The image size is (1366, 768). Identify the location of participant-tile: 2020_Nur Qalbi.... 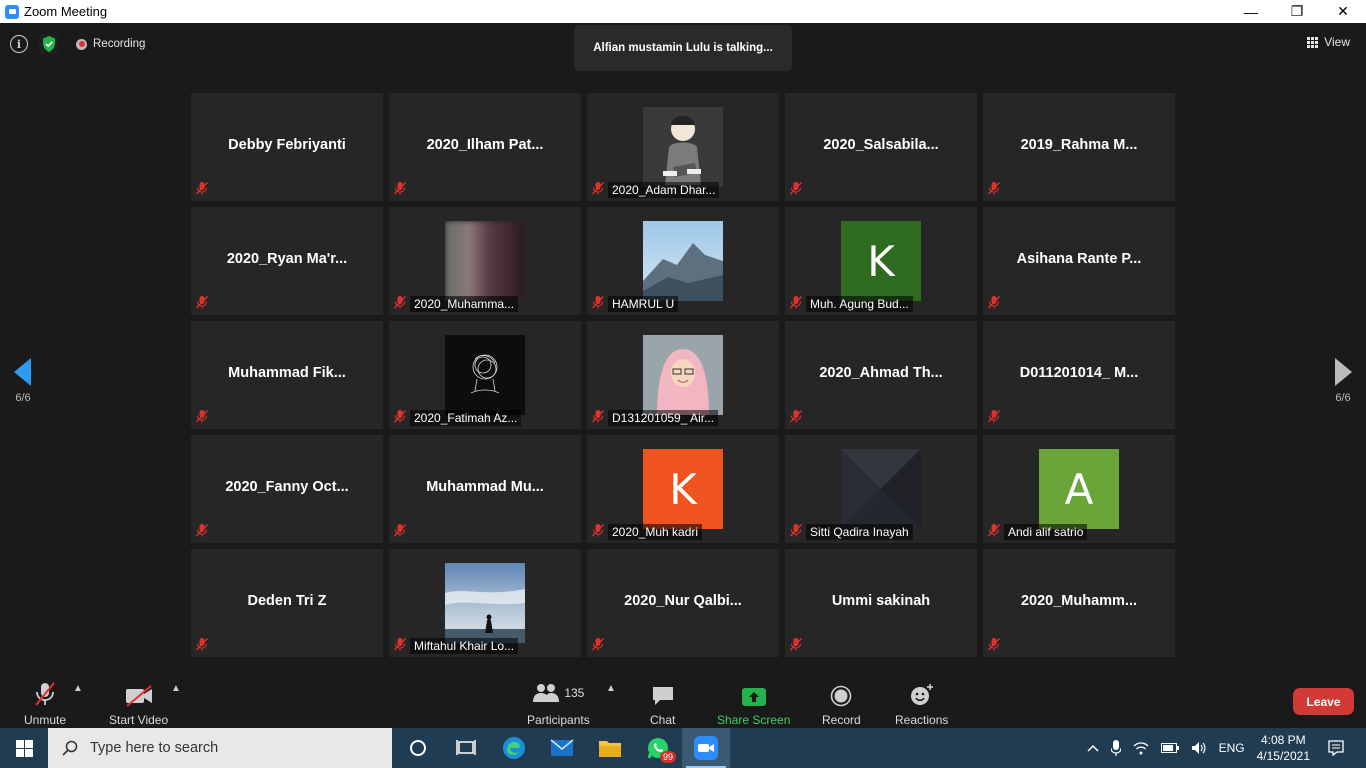
(683, 603).